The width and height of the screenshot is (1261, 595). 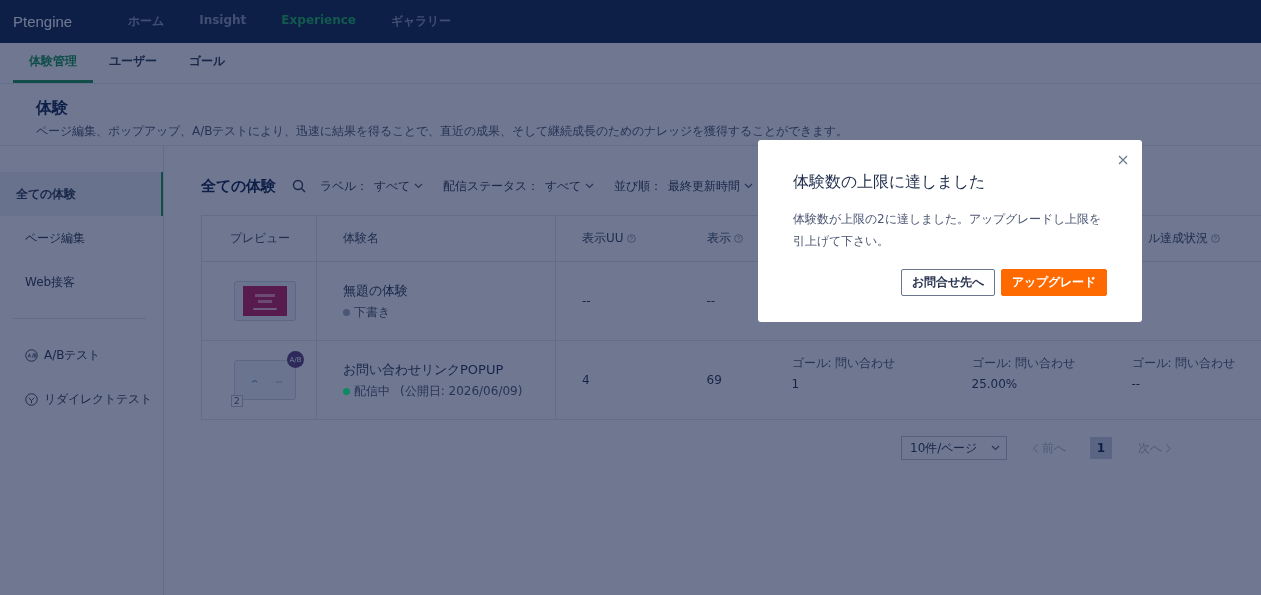 I want to click on page-number: 1, so click(x=1101, y=448).